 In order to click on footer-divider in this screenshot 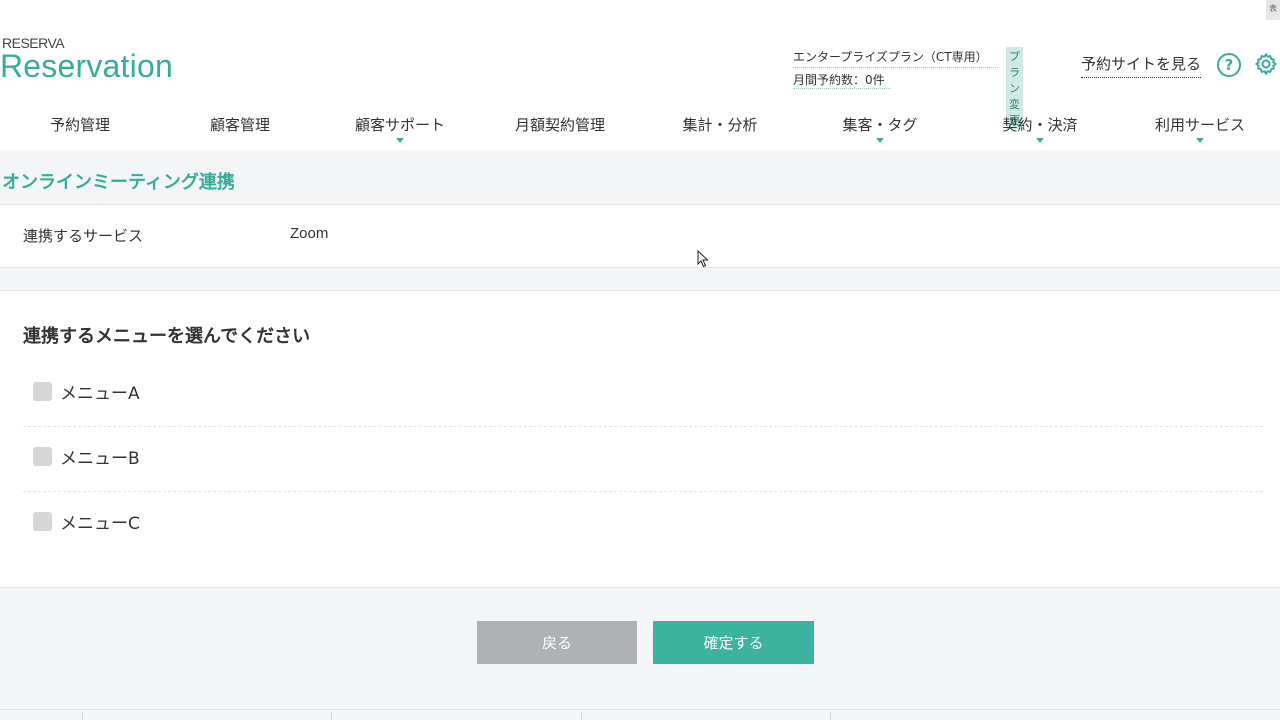, I will do `click(640, 709)`.